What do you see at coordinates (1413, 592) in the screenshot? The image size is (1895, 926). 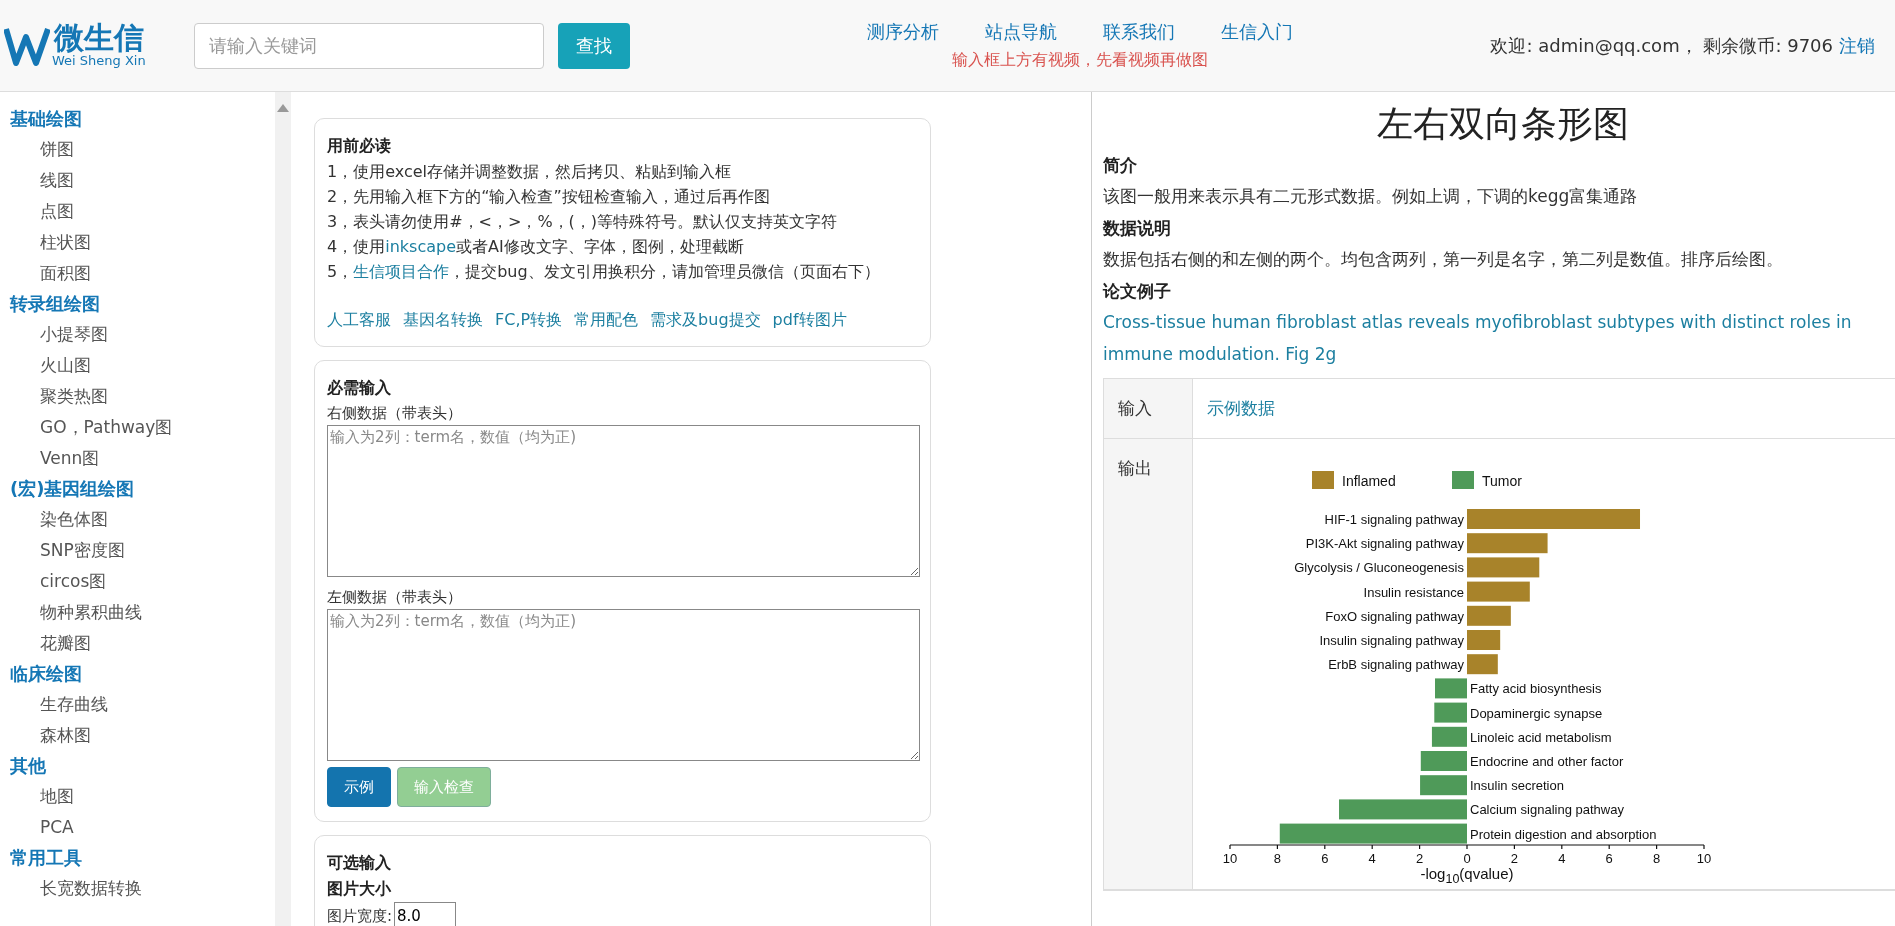 I see `category-label: Insulin resistance` at bounding box center [1413, 592].